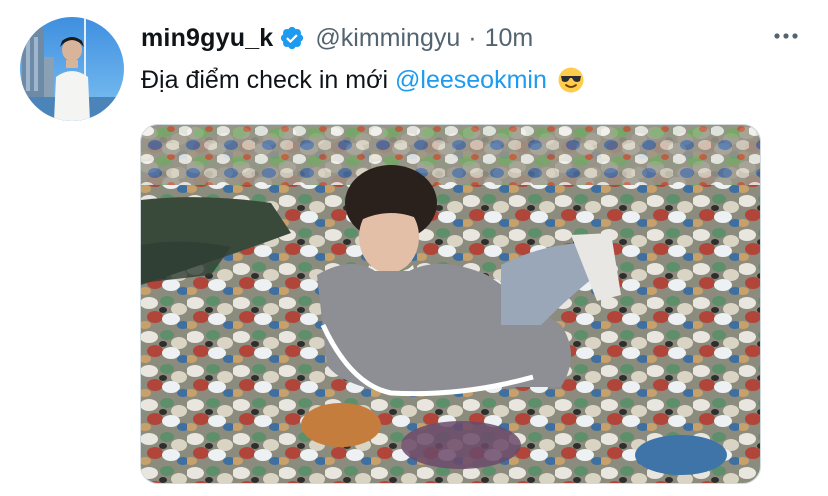 The image size is (828, 496). What do you see at coordinates (207, 38) in the screenshot?
I see `display-name: min9gyu_k` at bounding box center [207, 38].